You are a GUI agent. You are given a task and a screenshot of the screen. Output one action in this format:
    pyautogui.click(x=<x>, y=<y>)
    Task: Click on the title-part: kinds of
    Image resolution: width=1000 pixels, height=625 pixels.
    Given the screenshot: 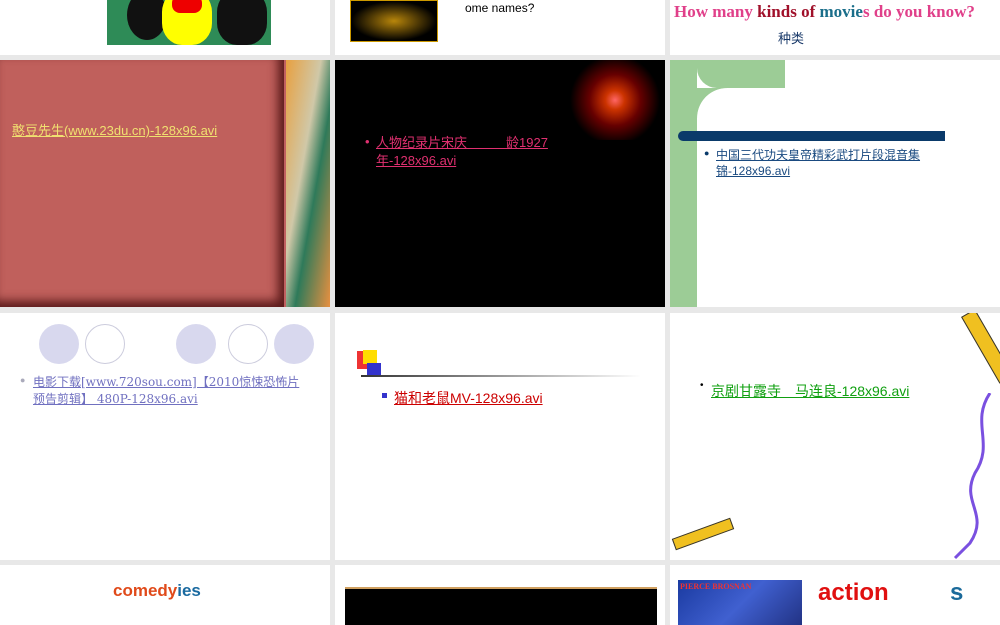 What is the action you would take?
    pyautogui.click(x=788, y=11)
    